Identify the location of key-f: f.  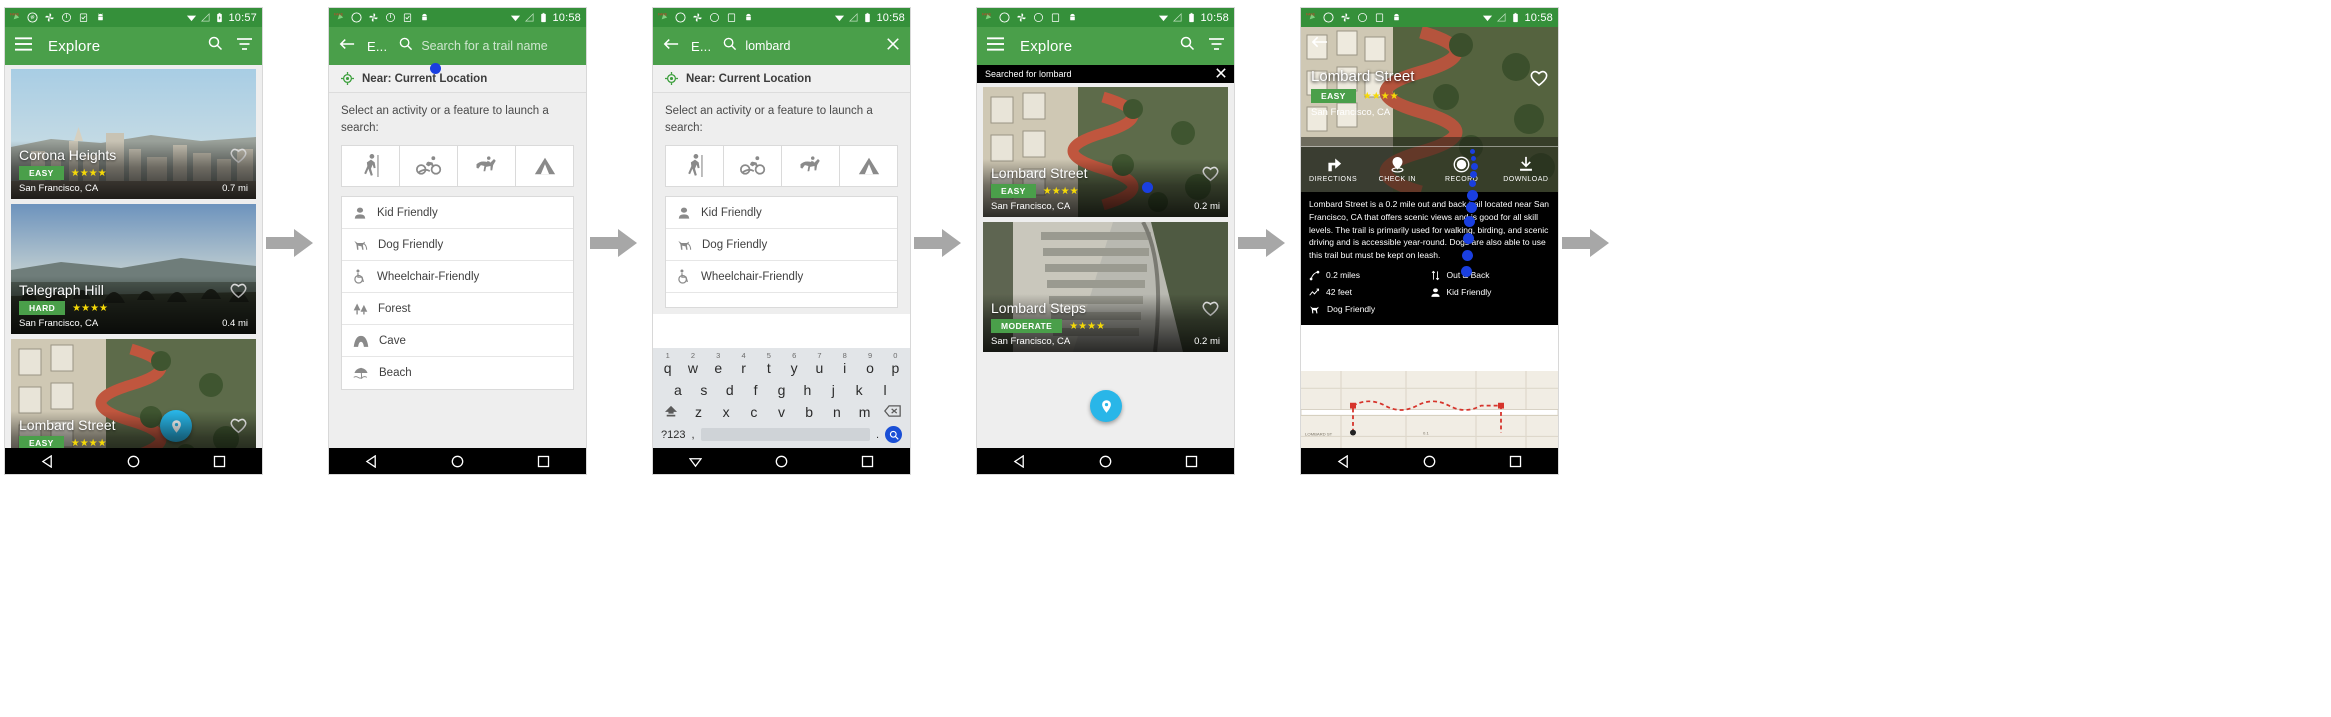
(756, 390).